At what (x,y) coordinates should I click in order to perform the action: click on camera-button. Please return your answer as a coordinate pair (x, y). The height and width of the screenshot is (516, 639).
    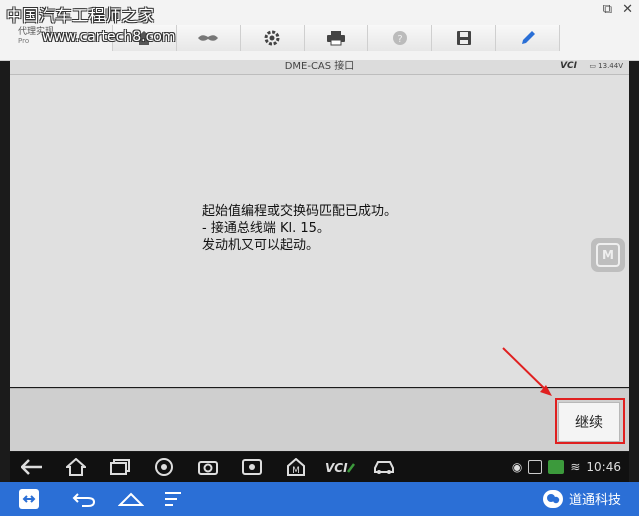
    Looking at the image, I should click on (208, 467).